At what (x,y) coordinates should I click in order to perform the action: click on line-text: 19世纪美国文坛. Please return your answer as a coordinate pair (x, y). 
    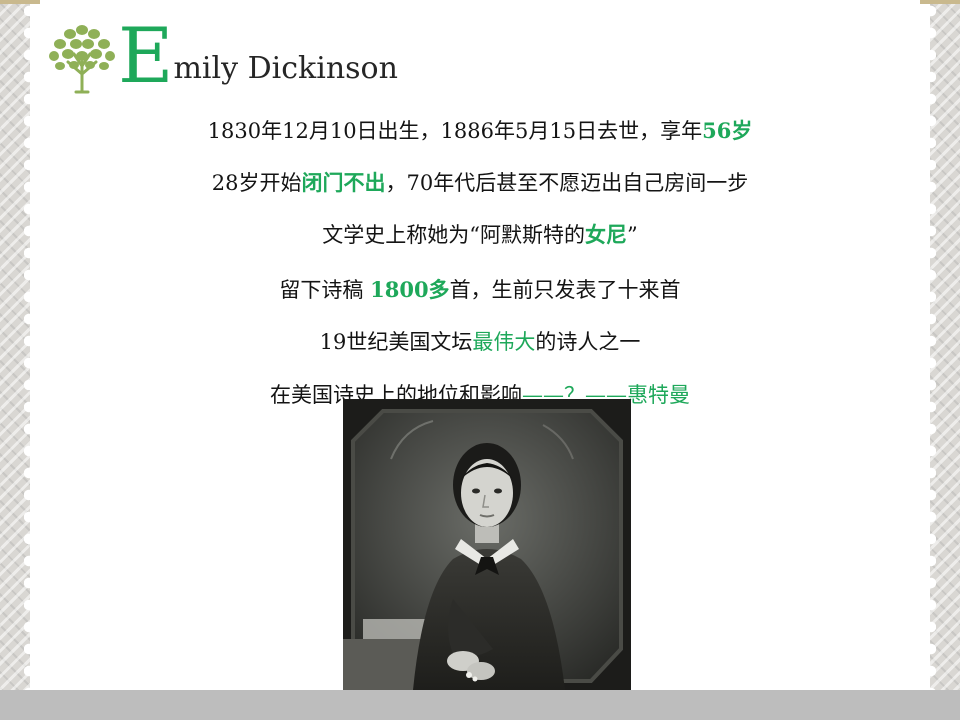
    Looking at the image, I should click on (396, 342).